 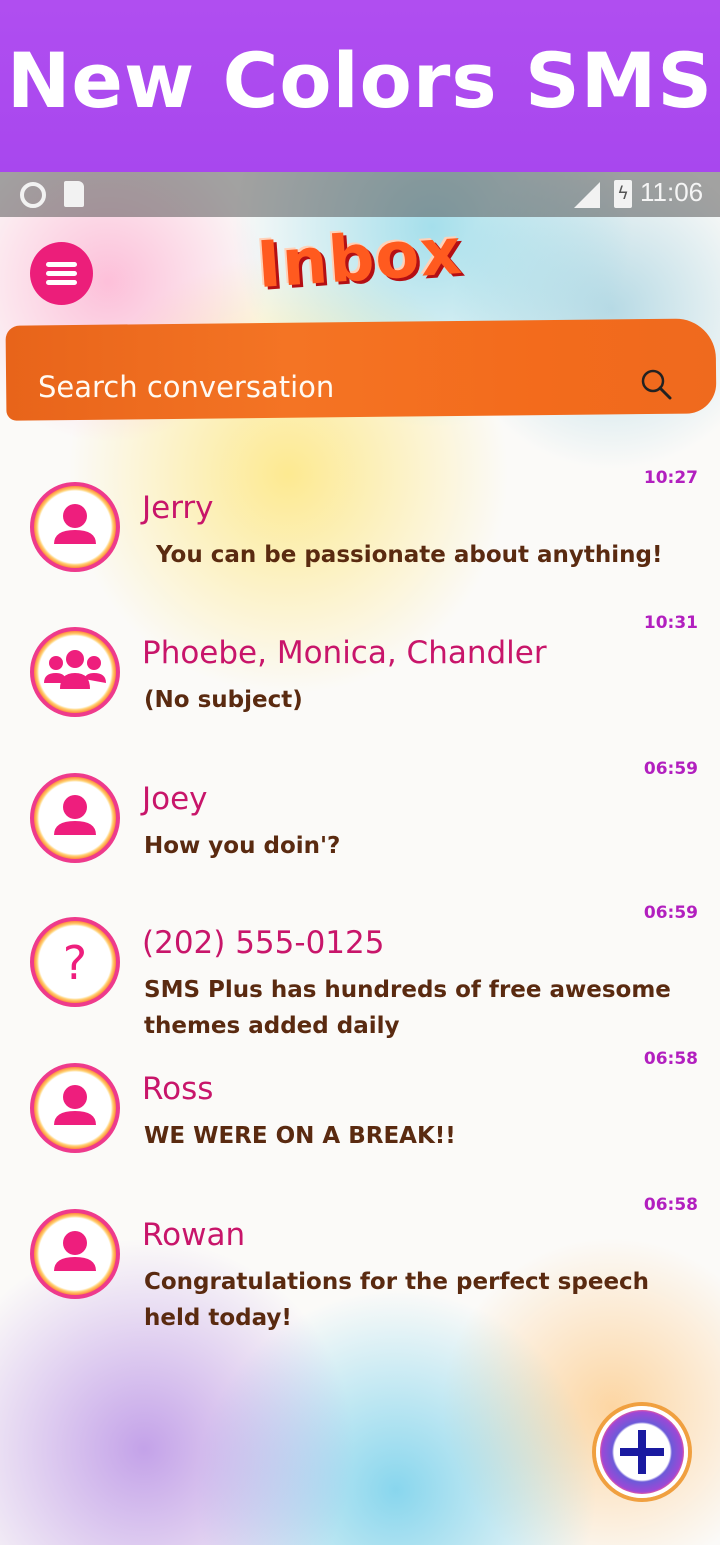 I want to click on conversation-item: Ross WE WERE ON A BREAK!! 06:58, so click(x=360, y=1126).